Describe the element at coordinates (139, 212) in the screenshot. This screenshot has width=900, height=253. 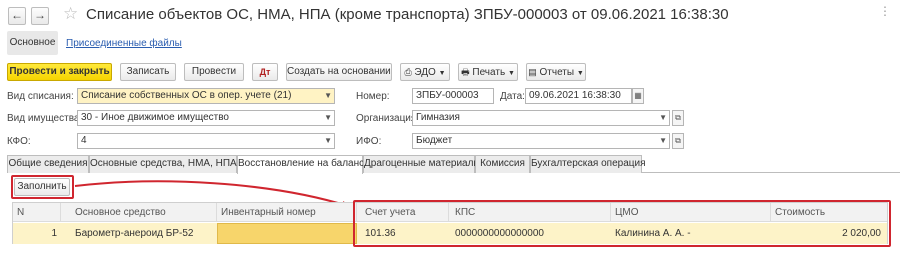
I see `column-header-asset: Основное средство` at that location.